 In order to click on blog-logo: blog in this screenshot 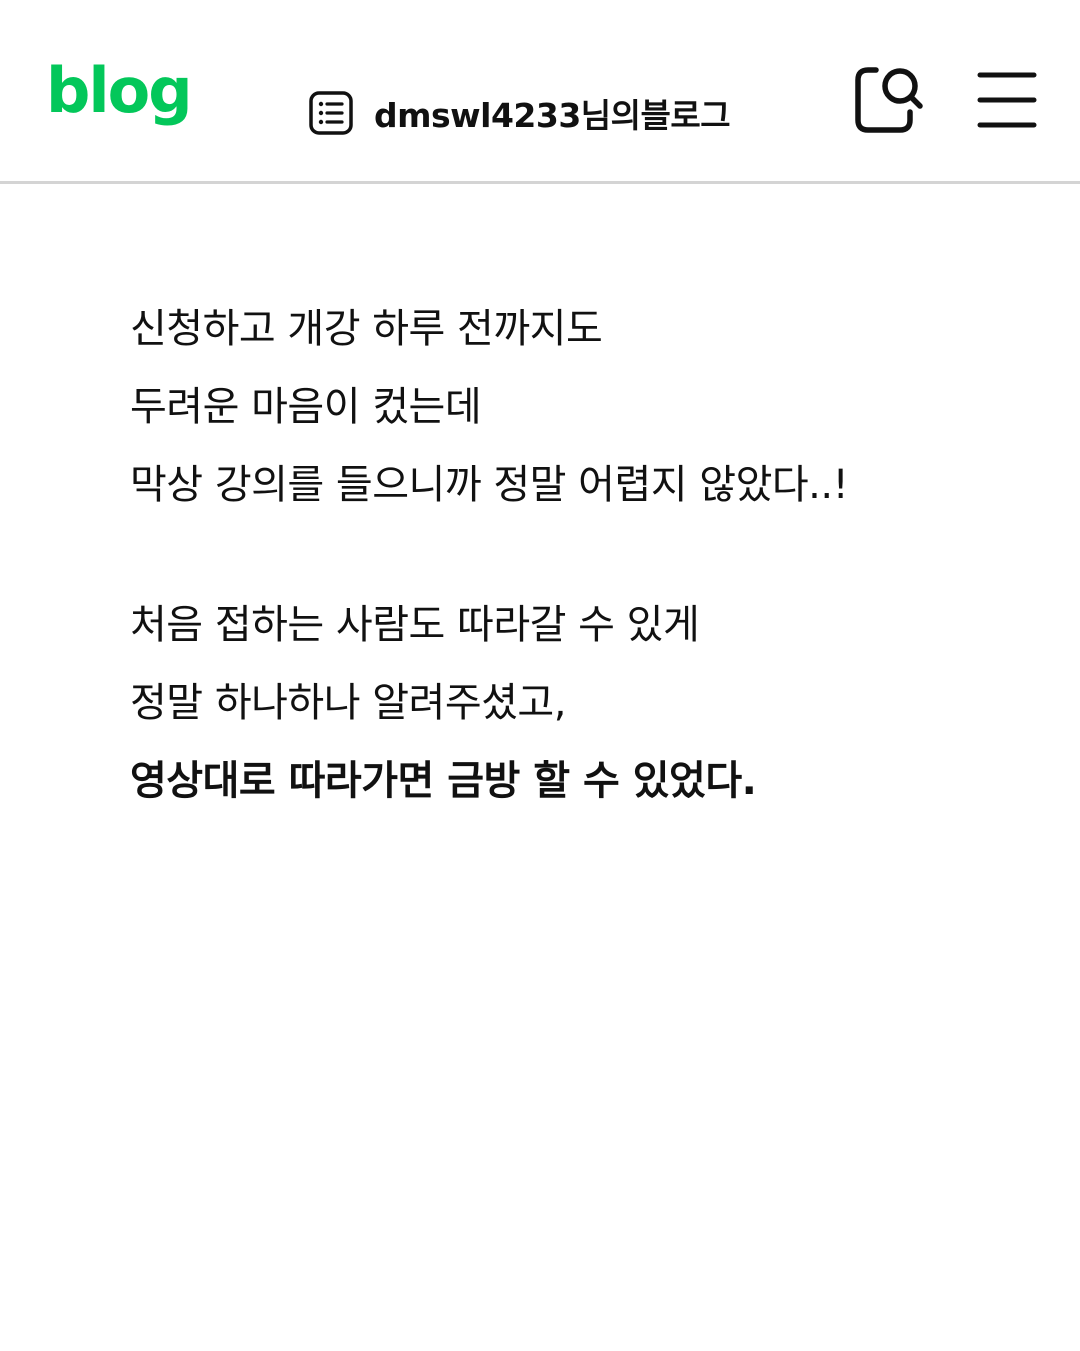, I will do `click(119, 91)`.